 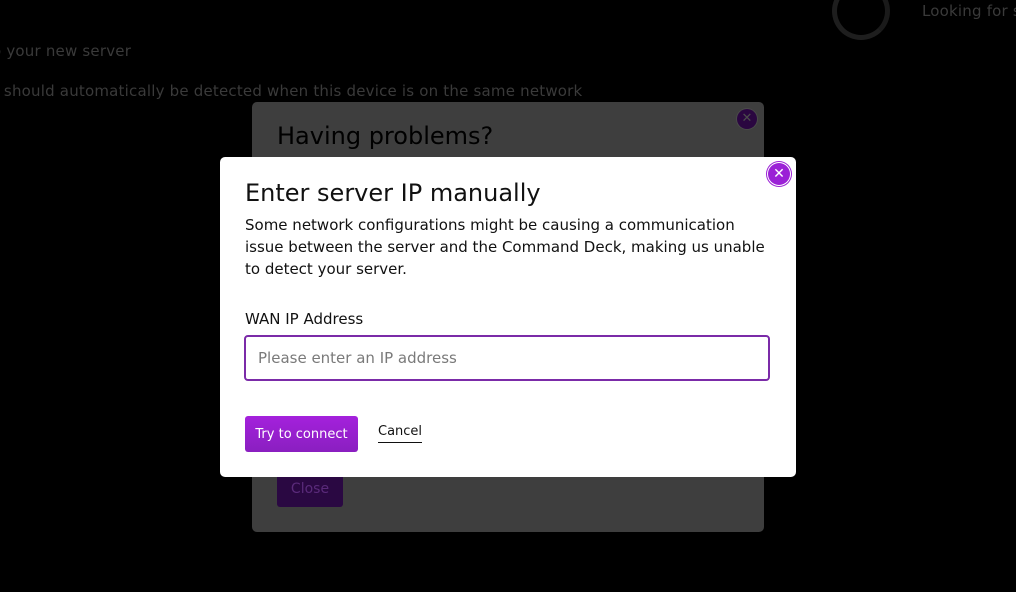 I want to click on background-heading: o your new server, so click(x=66, y=51).